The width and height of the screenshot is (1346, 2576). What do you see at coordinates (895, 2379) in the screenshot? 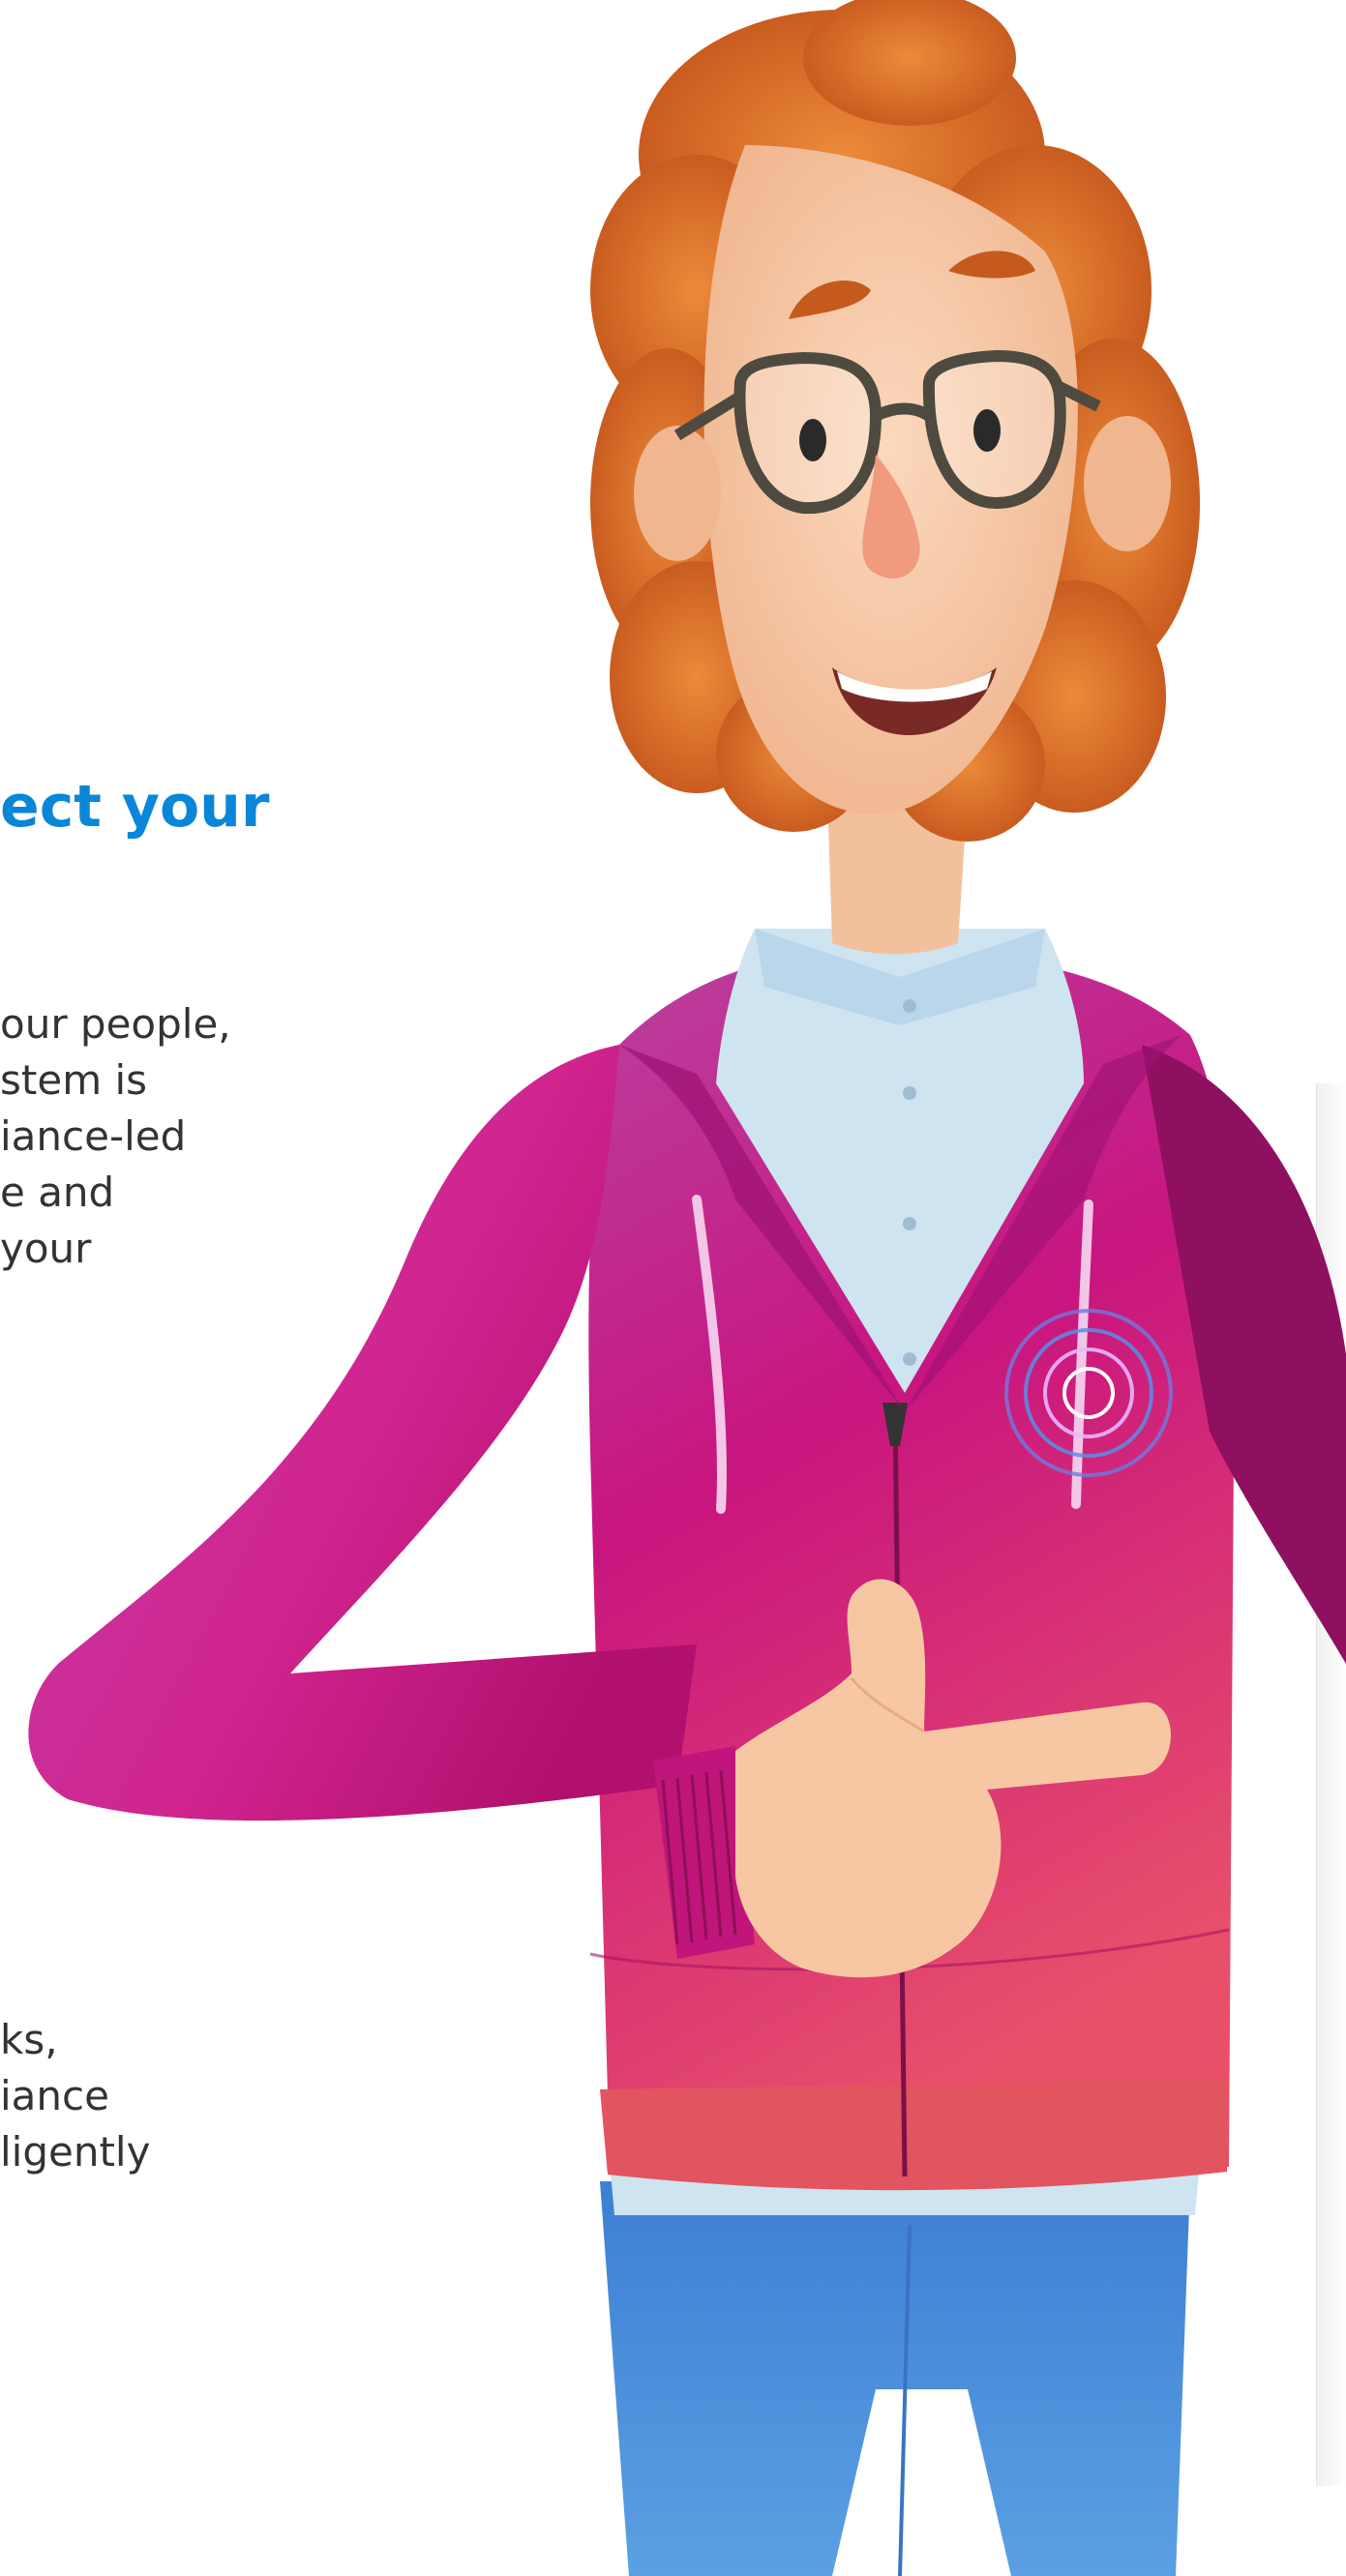
I see `jeans` at bounding box center [895, 2379].